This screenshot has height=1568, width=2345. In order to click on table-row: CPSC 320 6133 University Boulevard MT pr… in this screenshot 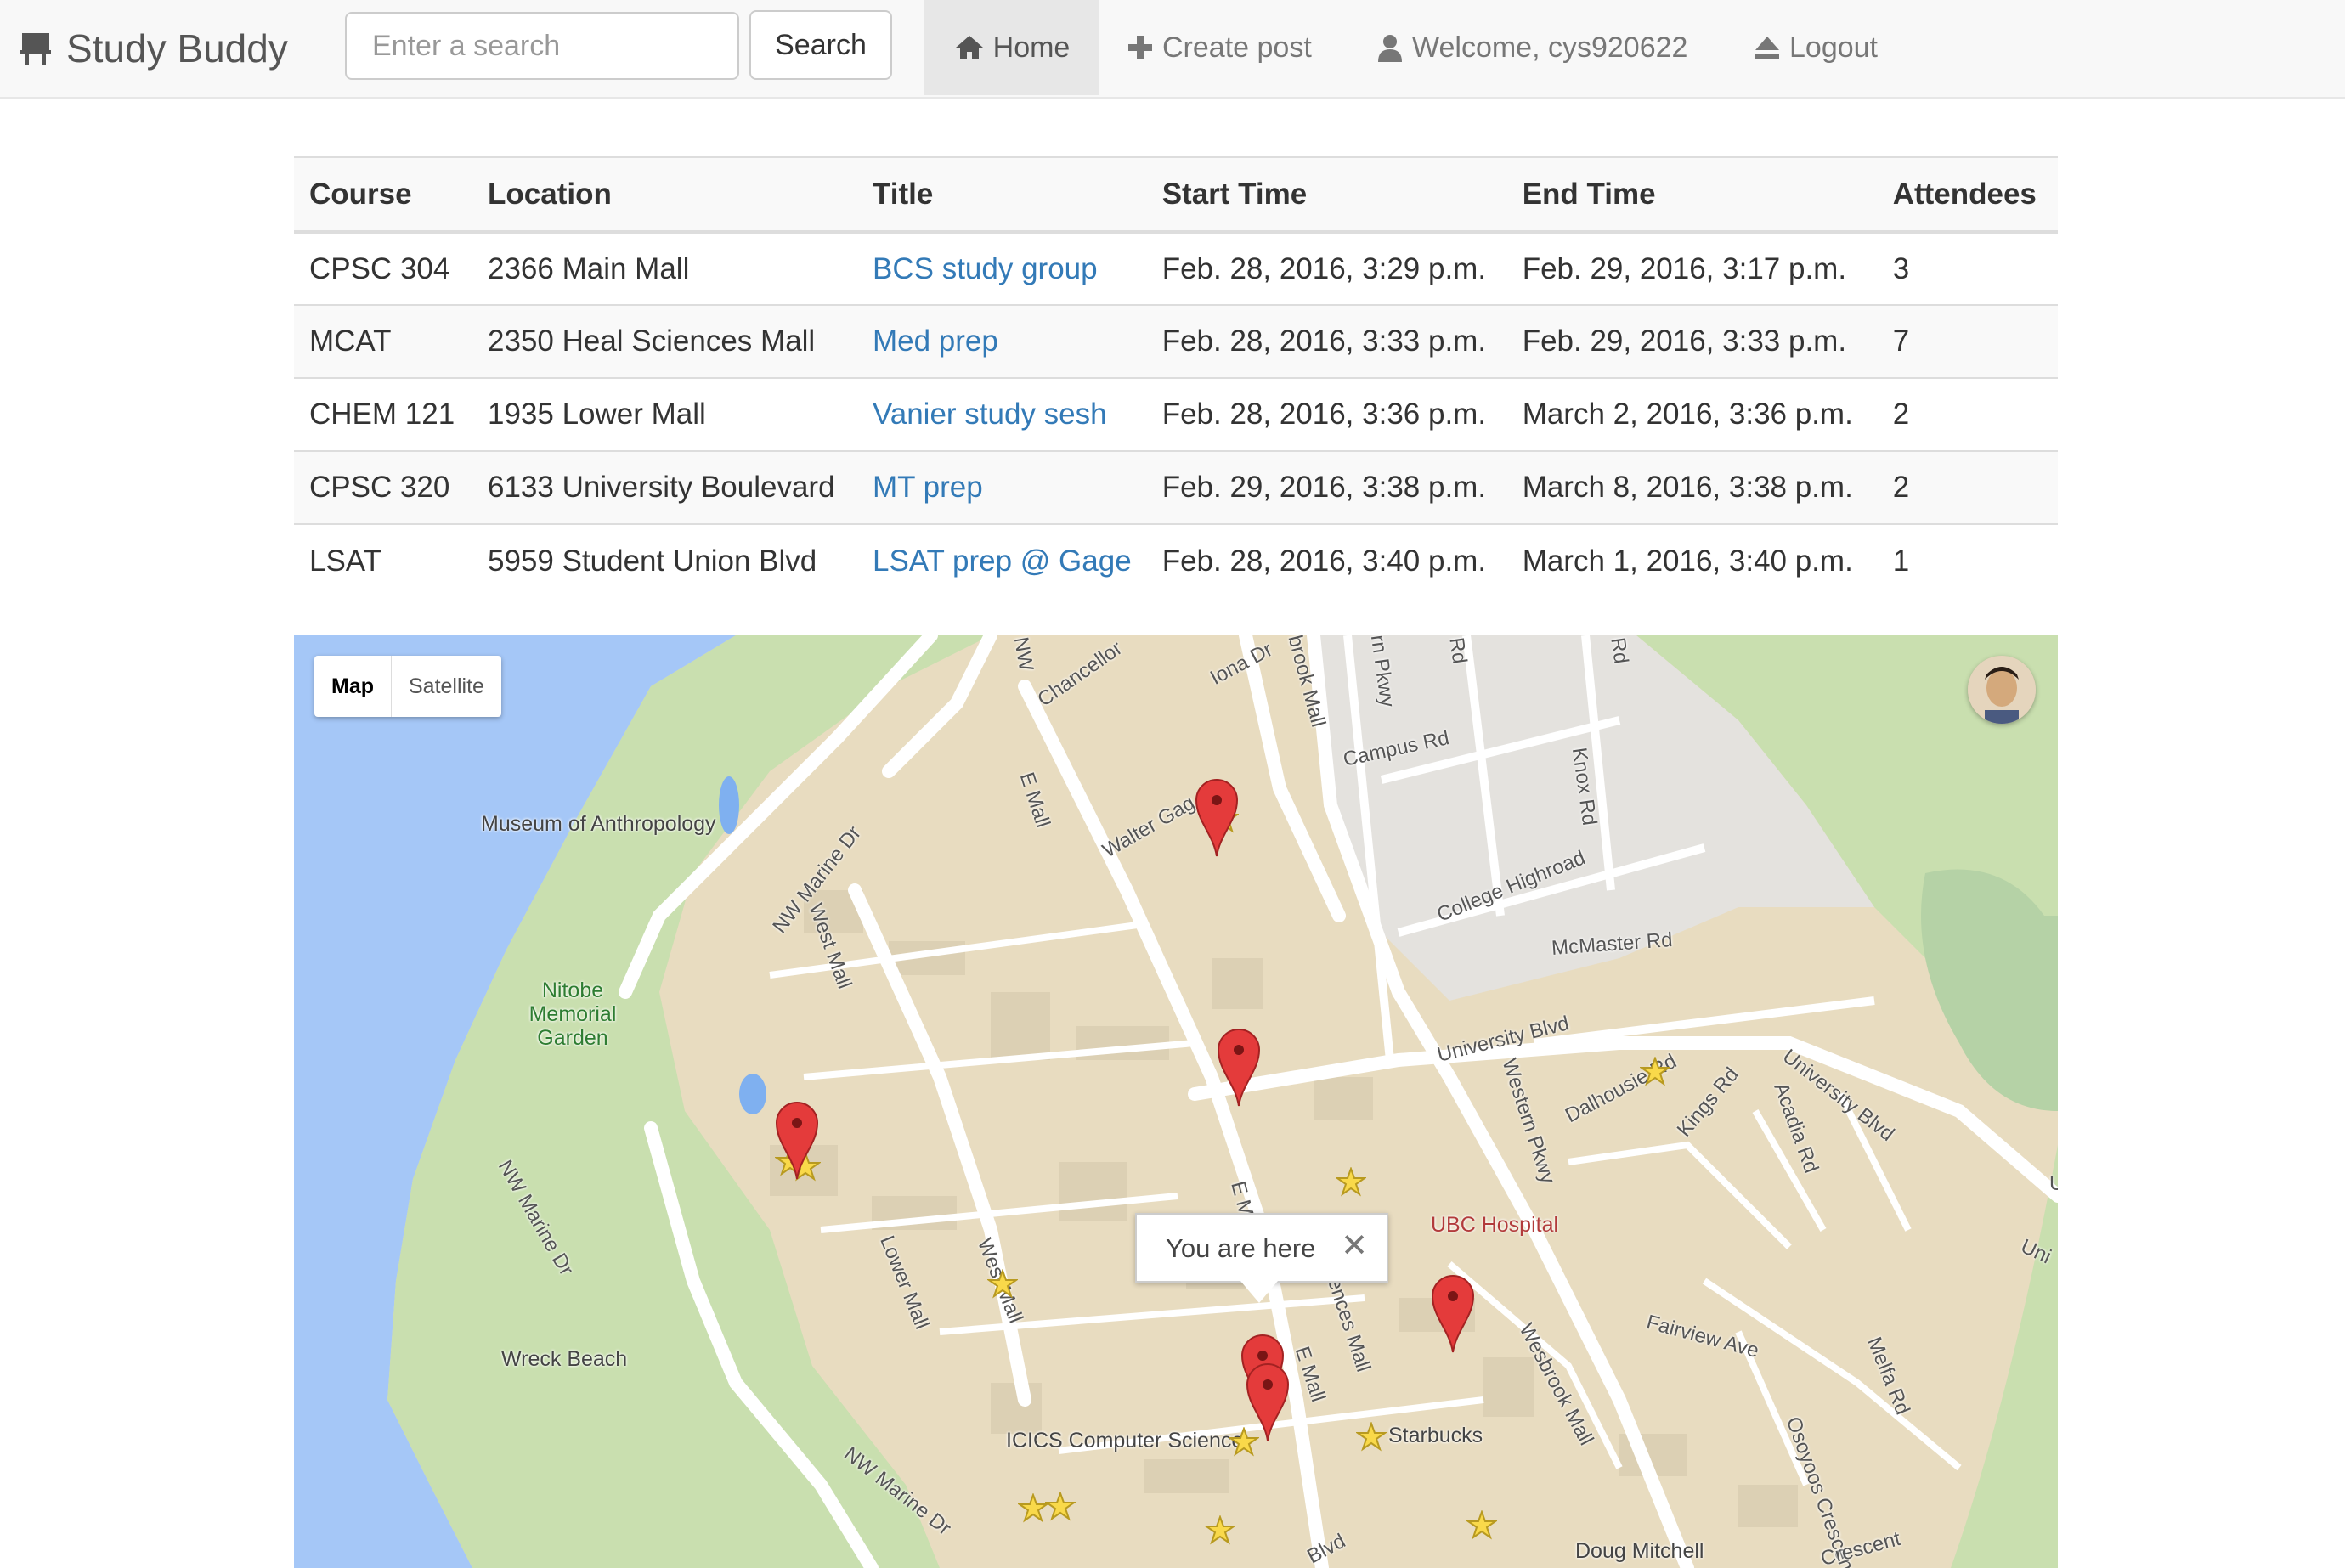, I will do `click(1176, 487)`.